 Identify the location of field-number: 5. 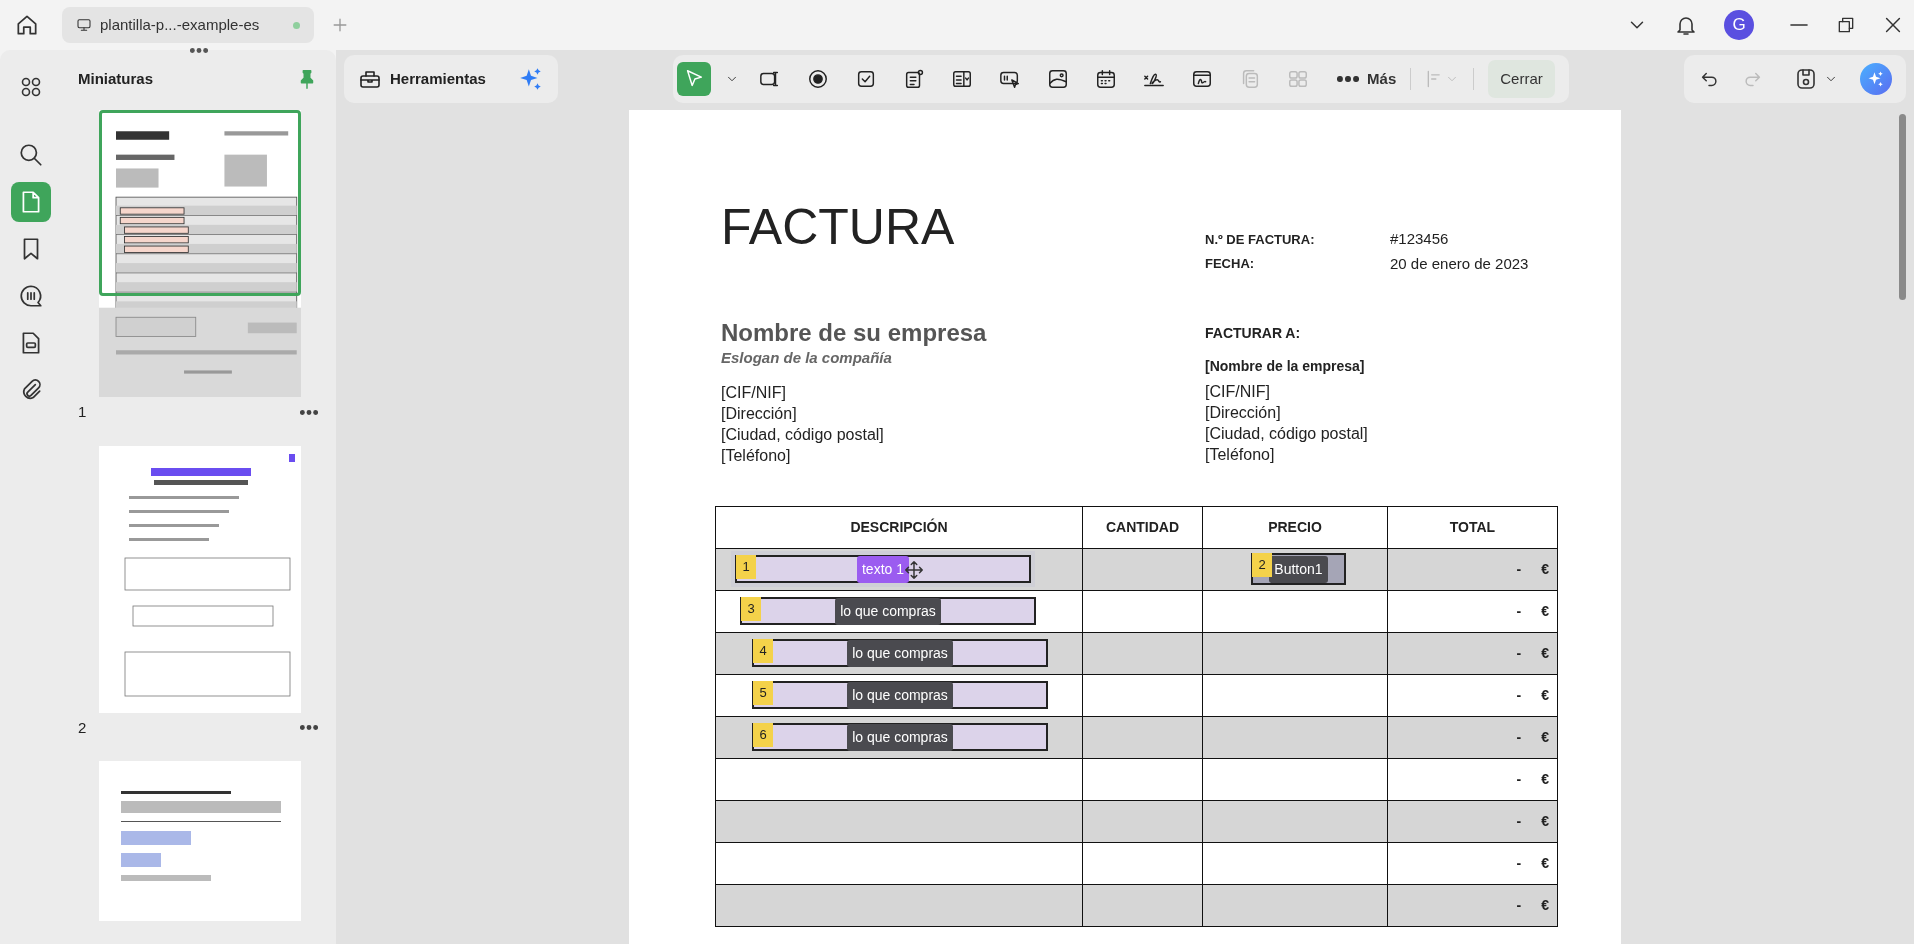
(763, 693).